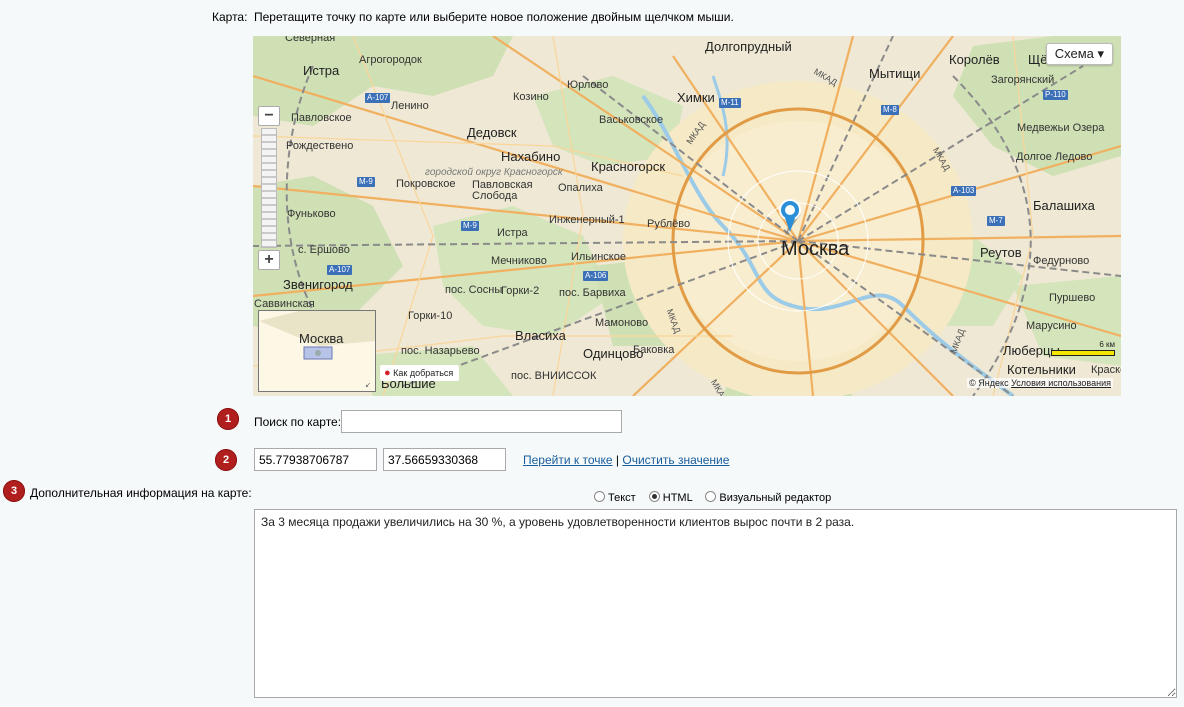 The width and height of the screenshot is (1184, 707). What do you see at coordinates (654, 496) in the screenshot?
I see `mode-html-radio` at bounding box center [654, 496].